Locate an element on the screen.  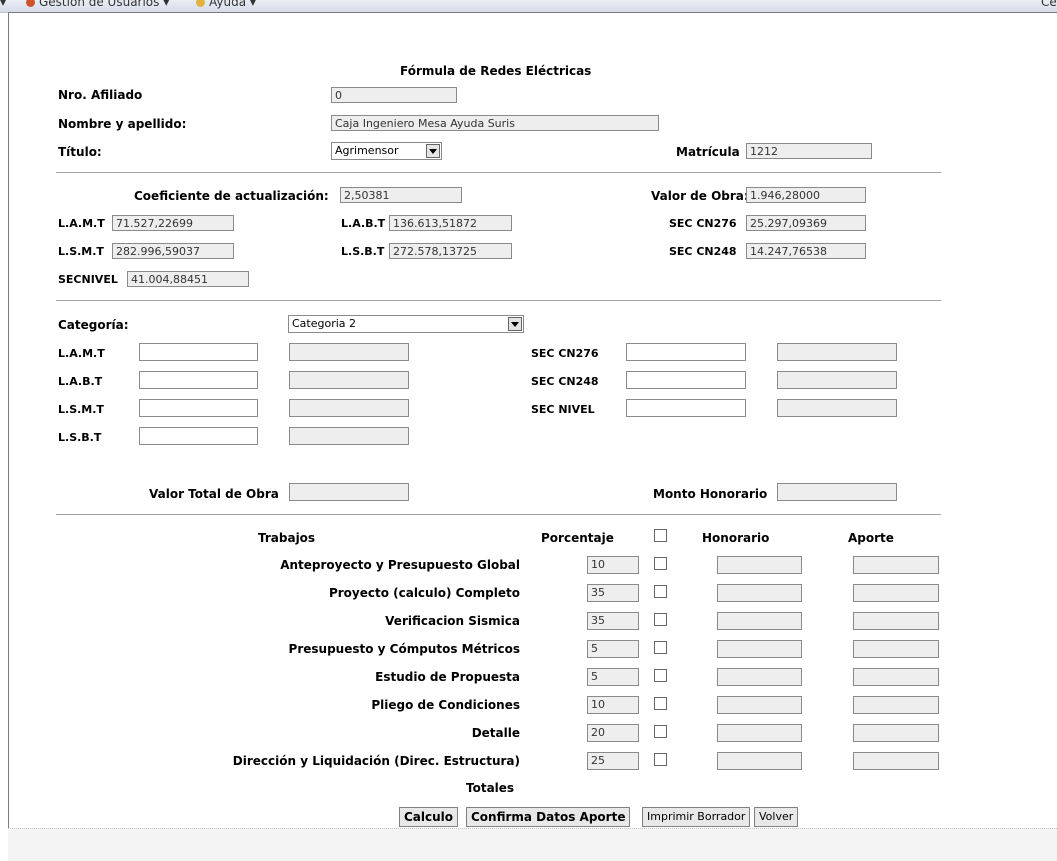
categoria-select-value: Categoria 2 is located at coordinates (324, 323).